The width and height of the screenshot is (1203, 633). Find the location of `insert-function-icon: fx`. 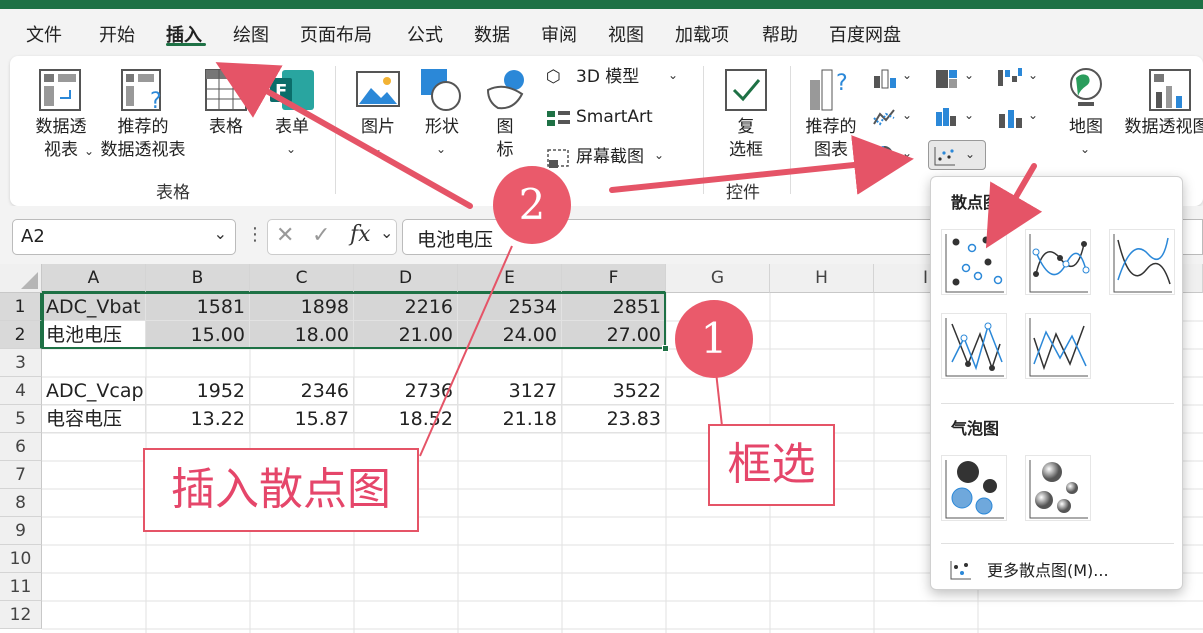

insert-function-icon: fx is located at coordinates (360, 234).